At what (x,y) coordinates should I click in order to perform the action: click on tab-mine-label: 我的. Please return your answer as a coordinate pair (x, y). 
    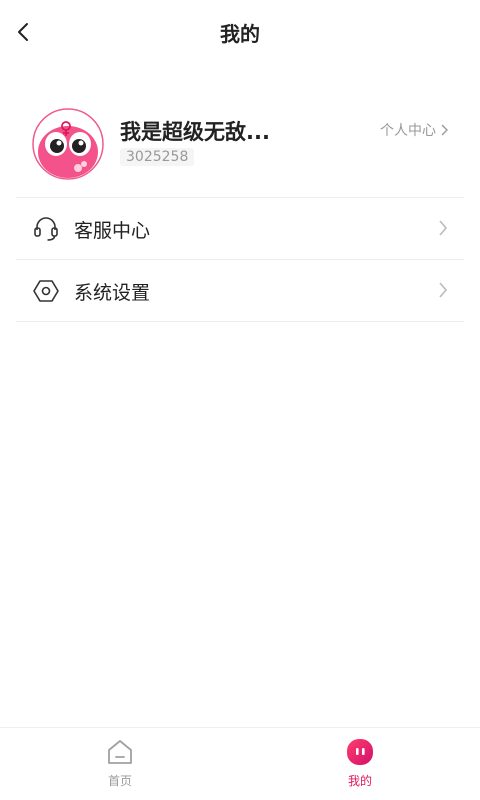
    Looking at the image, I should click on (359, 781).